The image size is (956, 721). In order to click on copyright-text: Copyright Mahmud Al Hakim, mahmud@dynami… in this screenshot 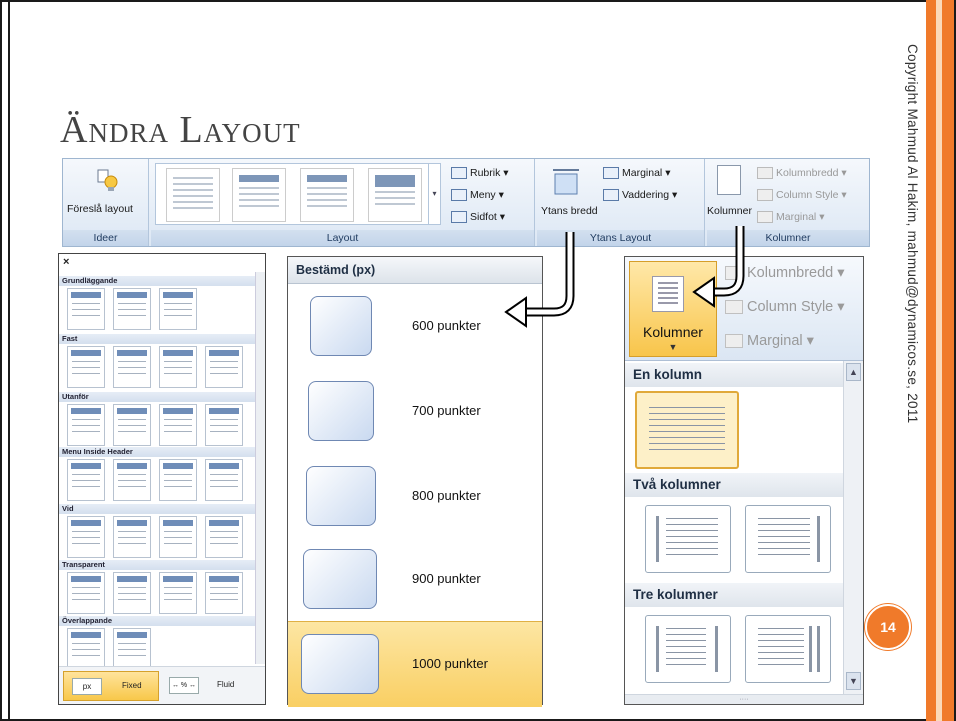, I will do `click(912, 234)`.